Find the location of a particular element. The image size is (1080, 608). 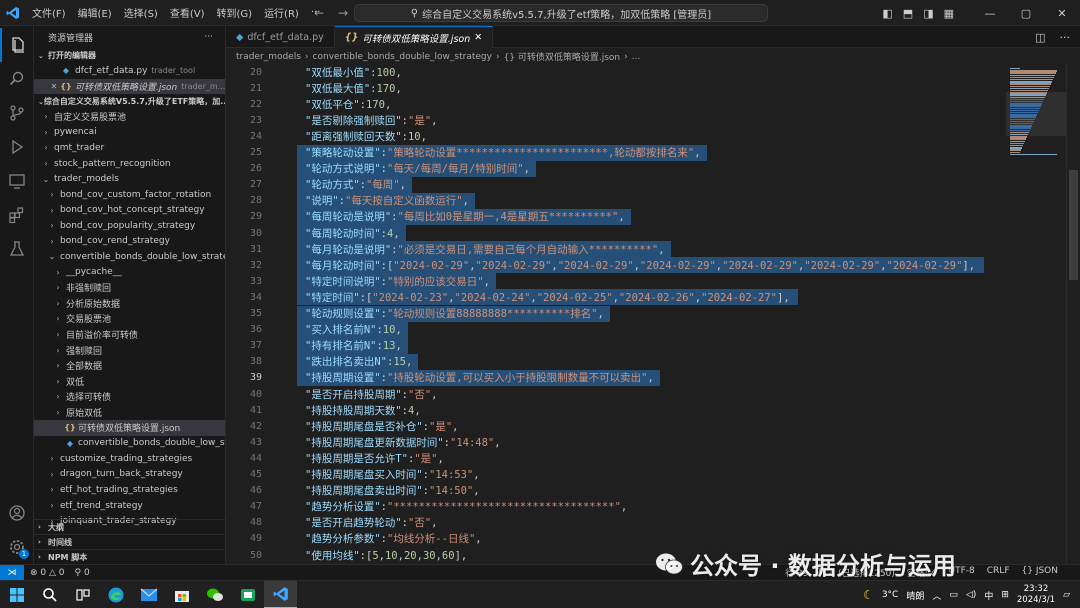

menu-item: 文件(F) is located at coordinates (49, 12).